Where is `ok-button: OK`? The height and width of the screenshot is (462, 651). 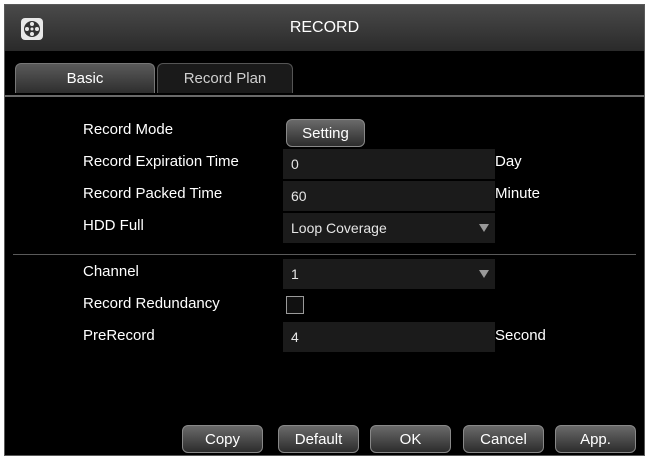
ok-button: OK is located at coordinates (410, 439).